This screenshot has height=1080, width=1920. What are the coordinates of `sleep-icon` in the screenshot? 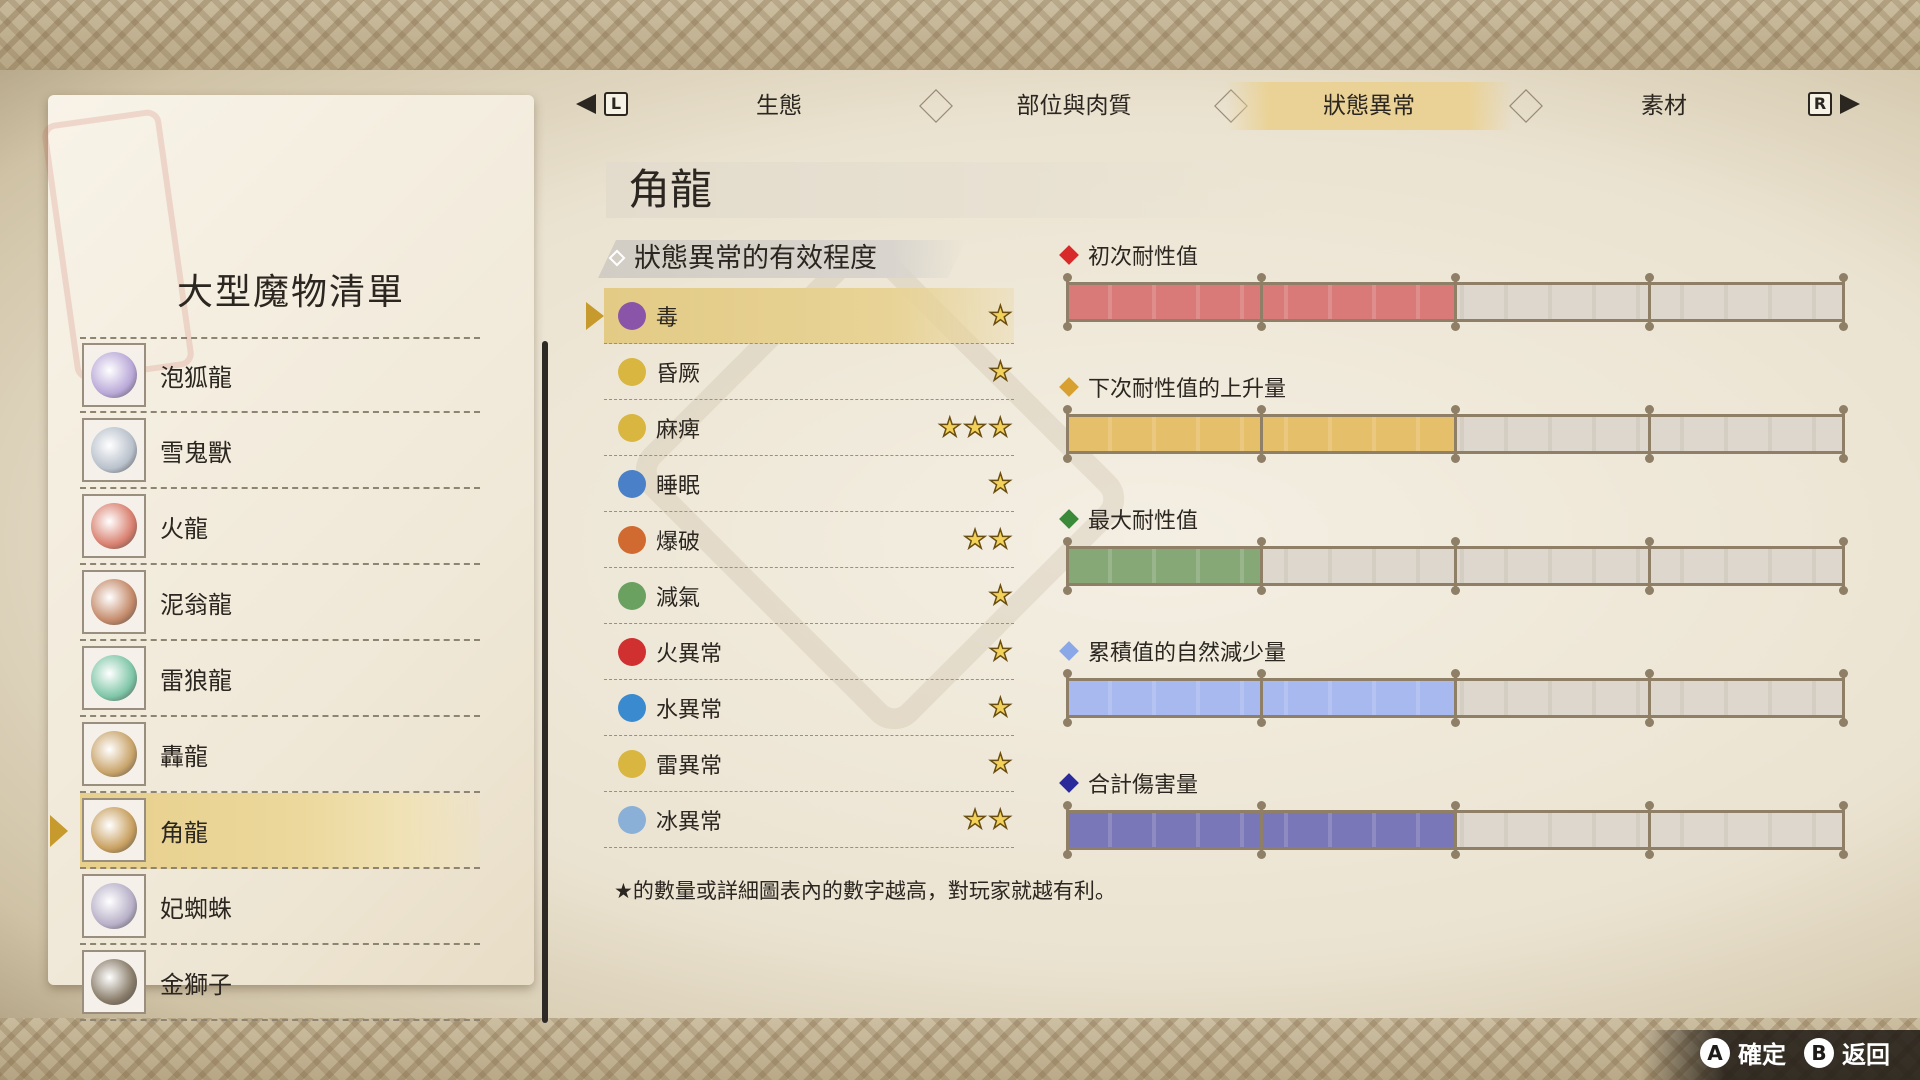 It's located at (632, 483).